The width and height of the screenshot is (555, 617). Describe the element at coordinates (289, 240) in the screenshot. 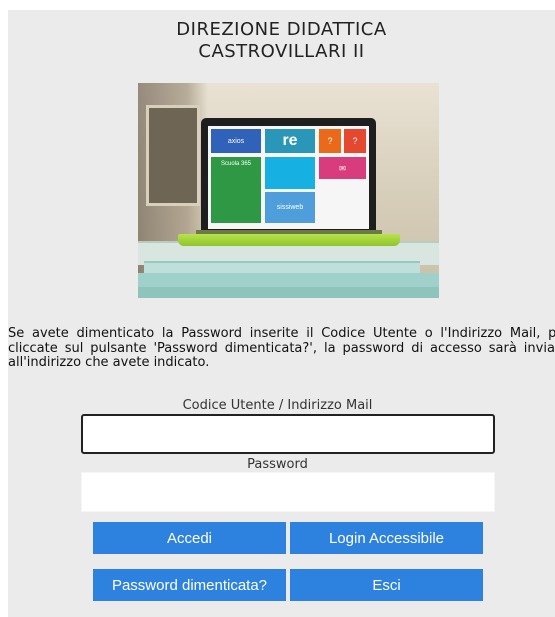

I see `laptop-base` at that location.